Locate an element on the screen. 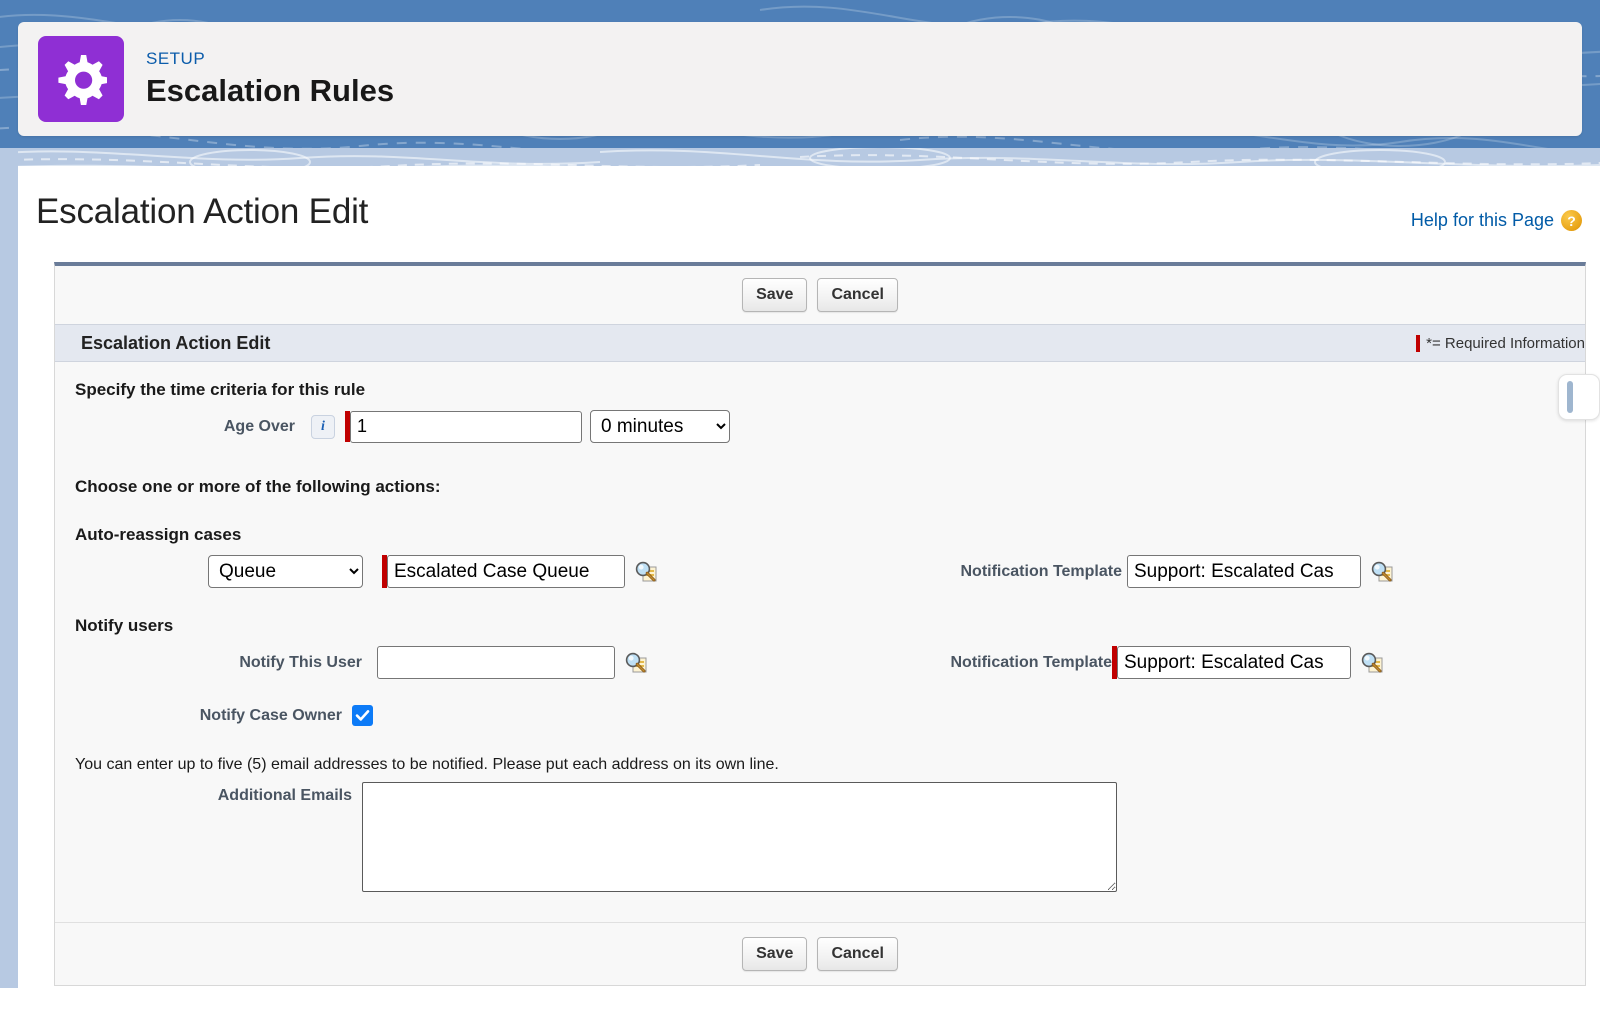 This screenshot has height=1015, width=1600. additional-emails-label: Additional Emails is located at coordinates (284, 795).